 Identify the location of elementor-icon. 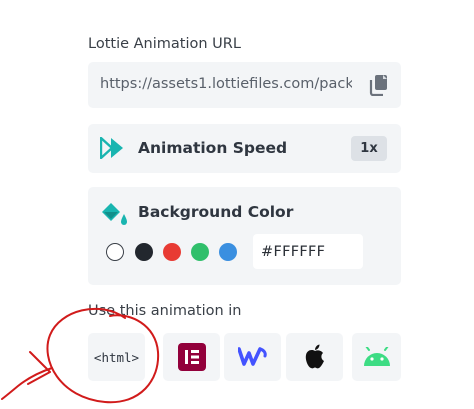
(191, 357).